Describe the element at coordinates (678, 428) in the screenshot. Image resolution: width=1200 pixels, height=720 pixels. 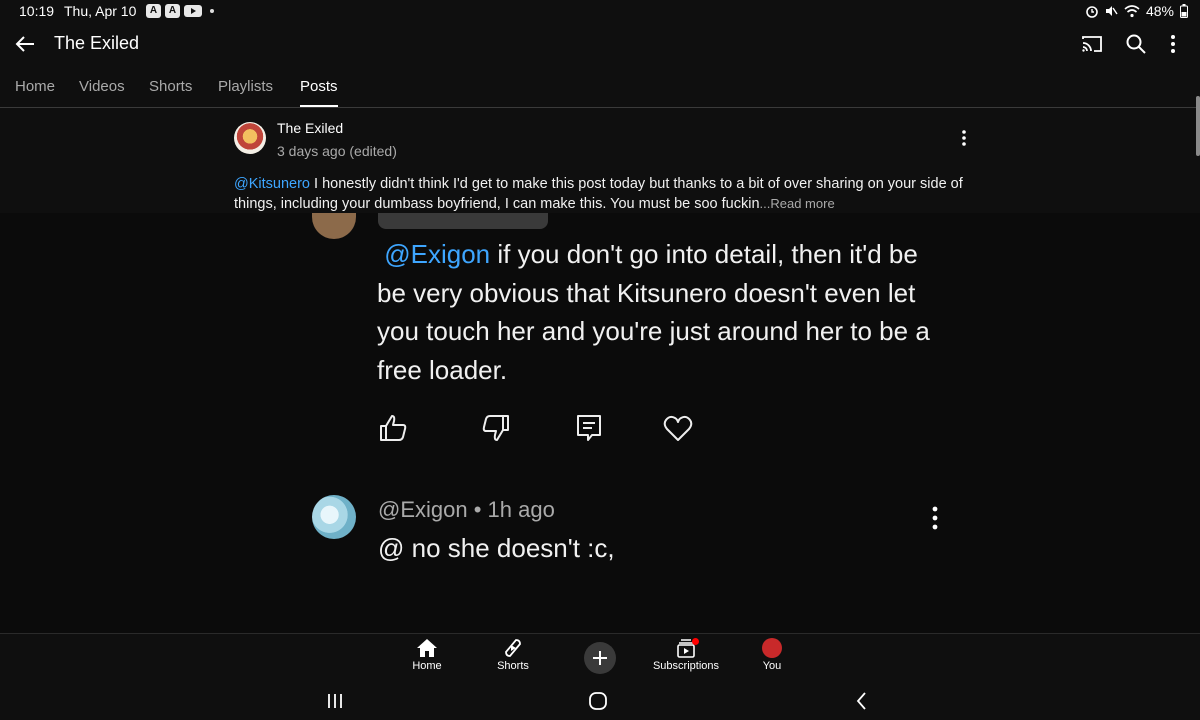
I see `heart-icon` at that location.